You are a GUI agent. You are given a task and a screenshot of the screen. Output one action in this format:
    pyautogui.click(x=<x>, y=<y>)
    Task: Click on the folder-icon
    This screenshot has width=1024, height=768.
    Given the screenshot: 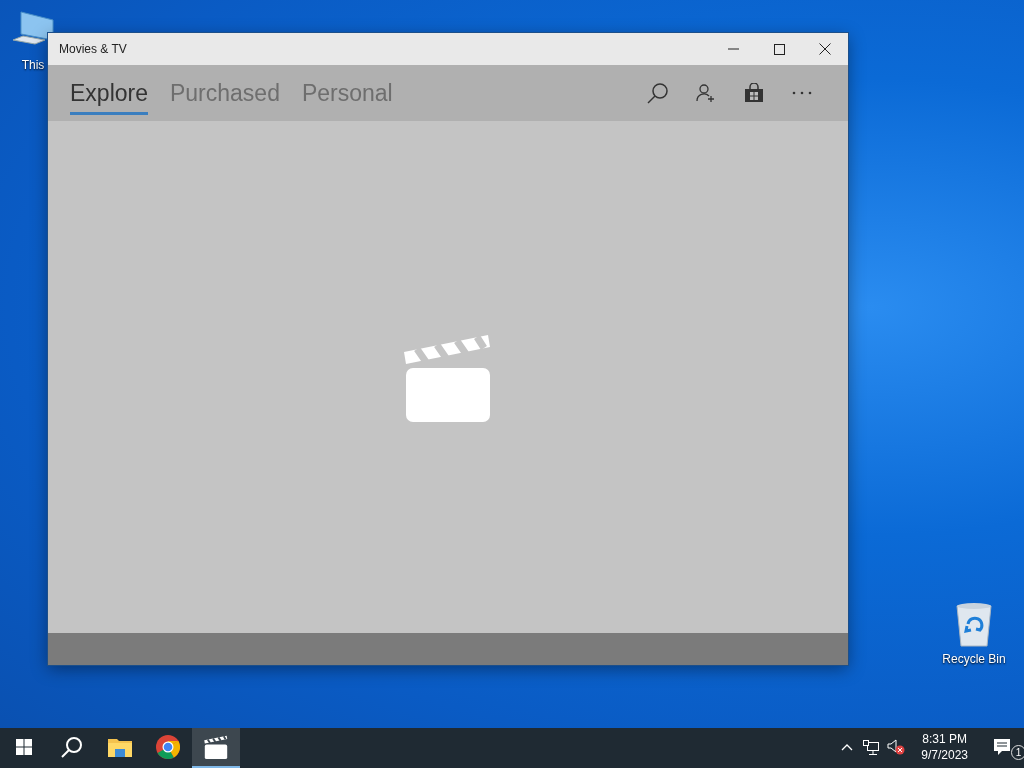 What is the action you would take?
    pyautogui.click(x=120, y=747)
    